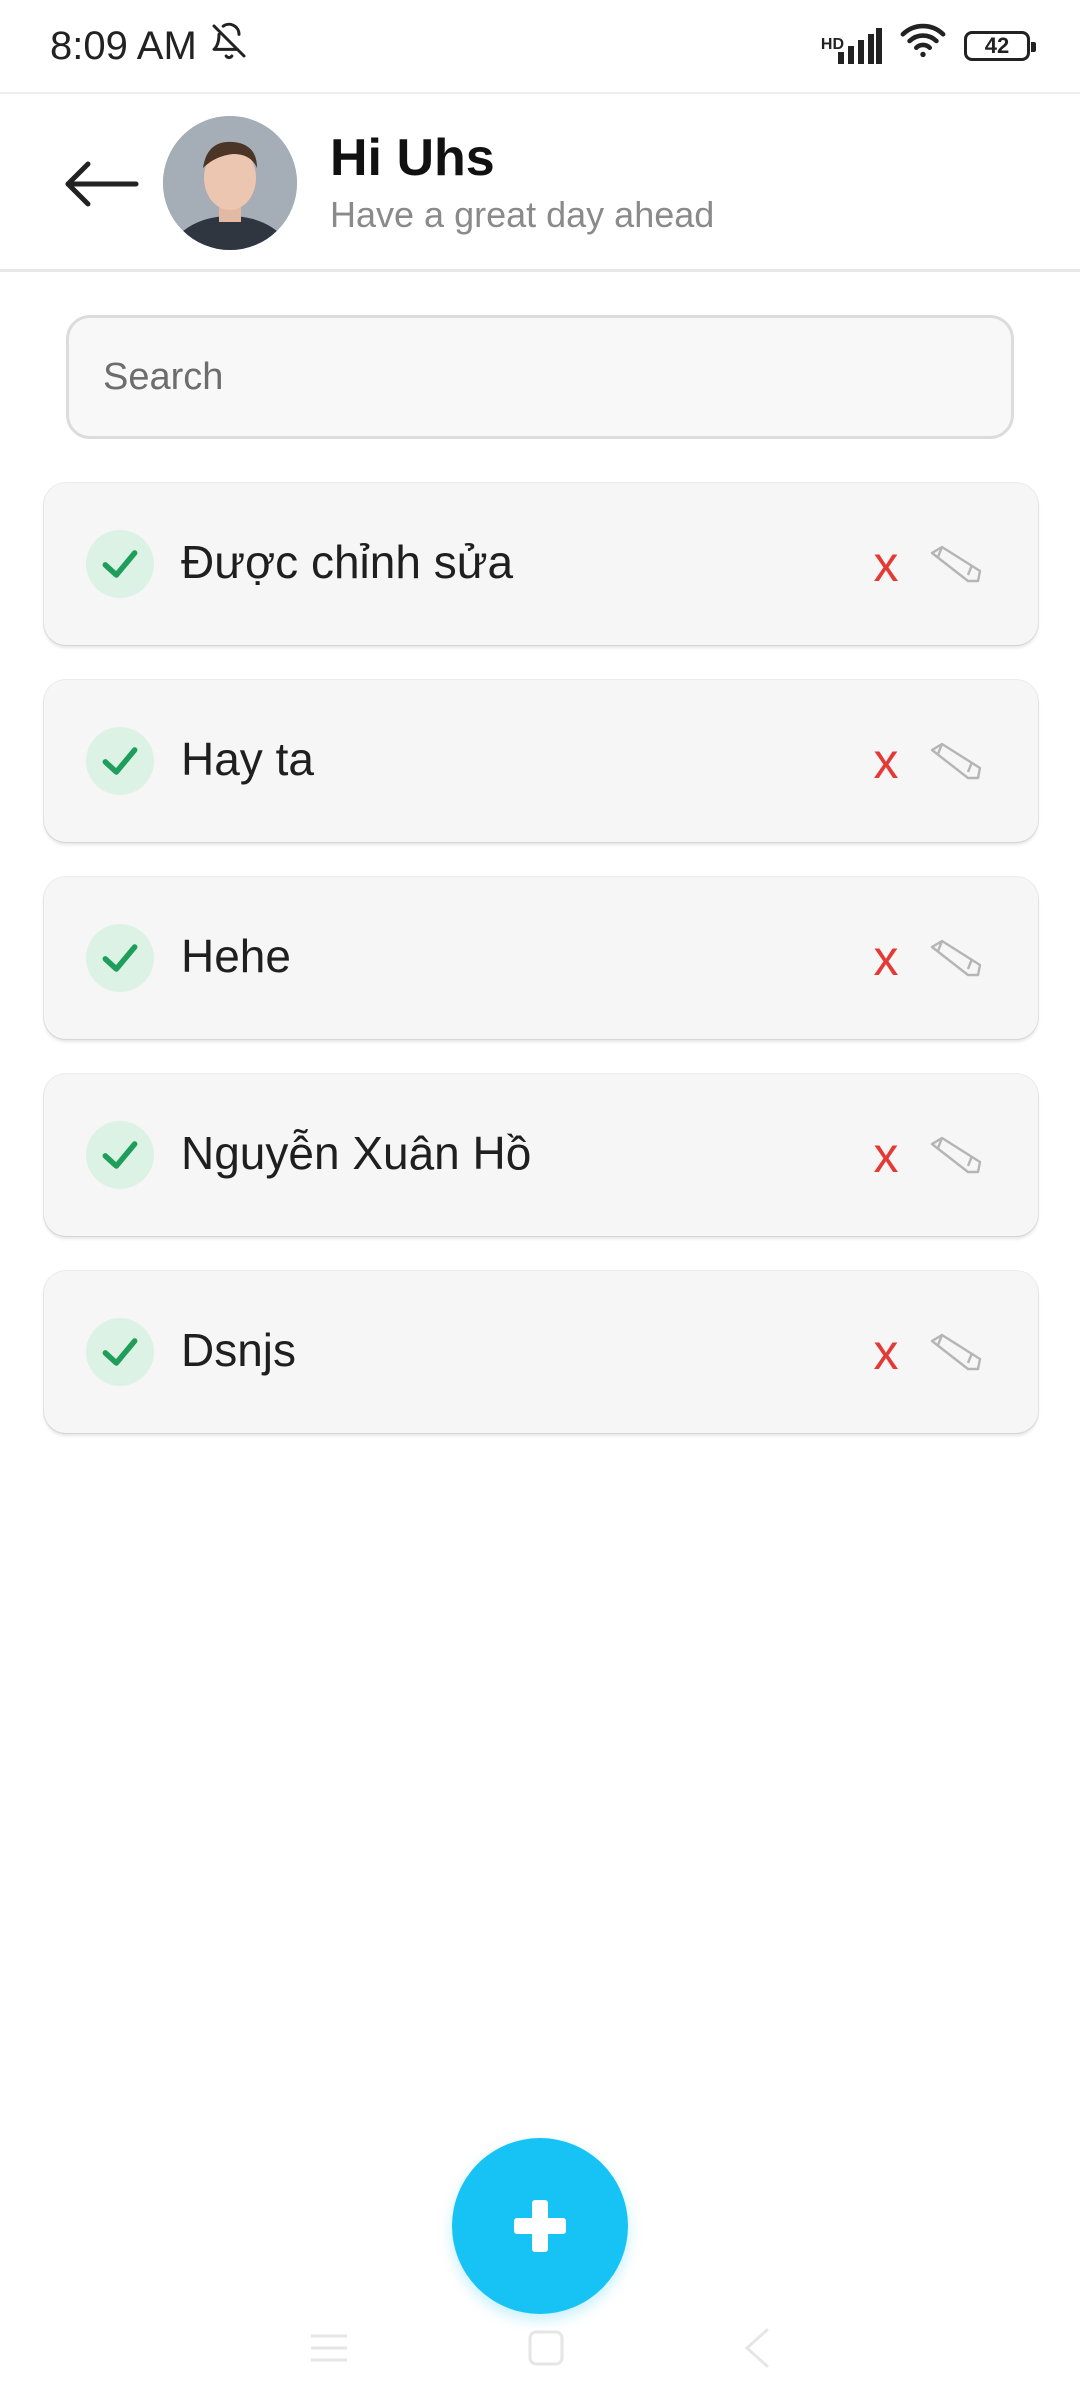 This screenshot has width=1080, height=2400. Describe the element at coordinates (923, 46) in the screenshot. I see `wifi-icon` at that location.